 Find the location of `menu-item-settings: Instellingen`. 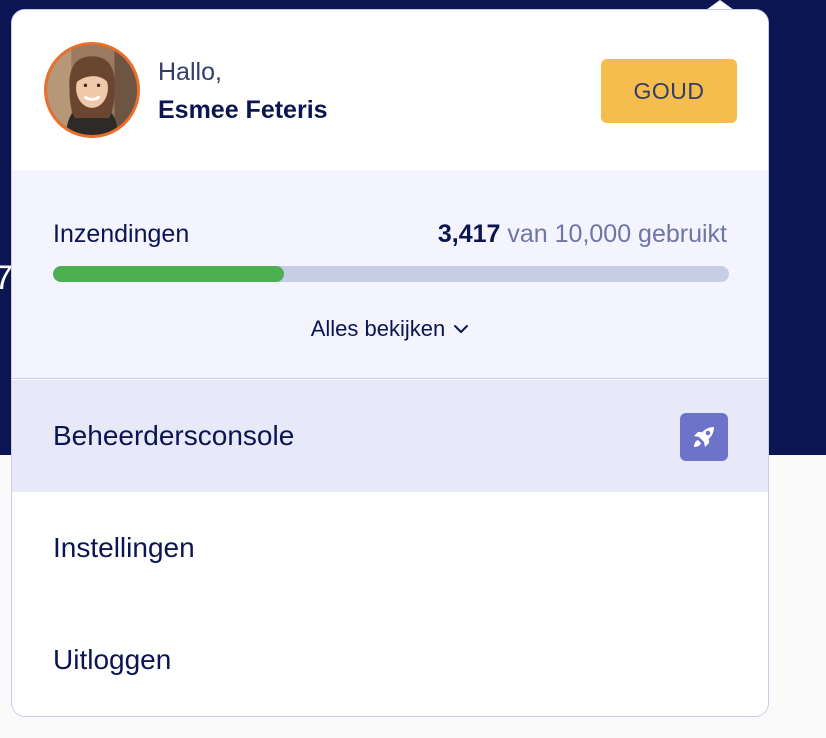

menu-item-settings: Instellingen is located at coordinates (390, 548).